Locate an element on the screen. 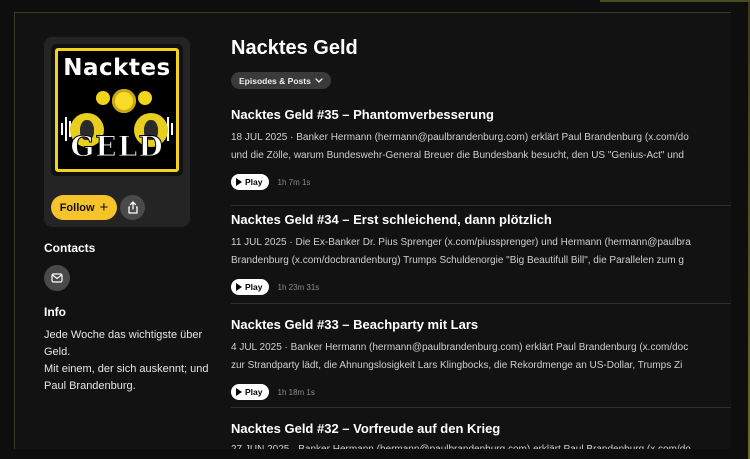 The width and height of the screenshot is (750, 459). follow-button: Follow + is located at coordinates (84, 207).